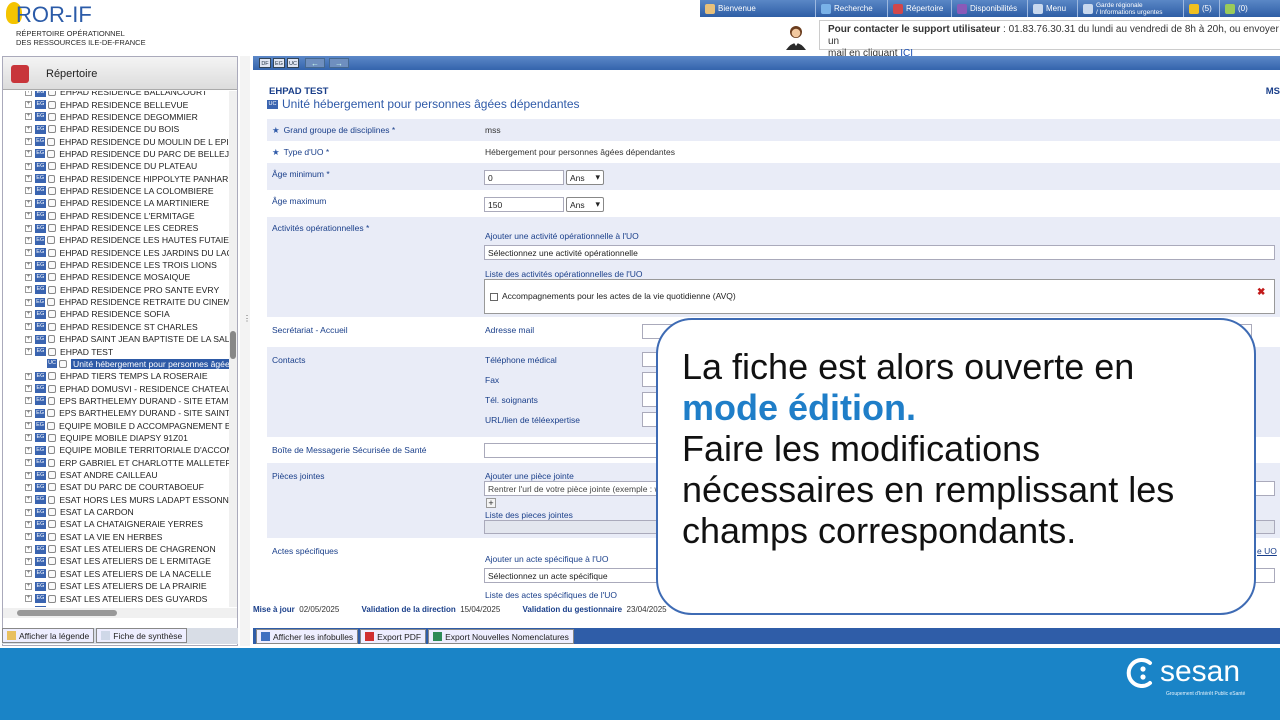 Image resolution: width=1280 pixels, height=720 pixels. What do you see at coordinates (116, 314) in the screenshot?
I see `tree-item: + EG EHPAD RESIDENCE SOFIA` at bounding box center [116, 314].